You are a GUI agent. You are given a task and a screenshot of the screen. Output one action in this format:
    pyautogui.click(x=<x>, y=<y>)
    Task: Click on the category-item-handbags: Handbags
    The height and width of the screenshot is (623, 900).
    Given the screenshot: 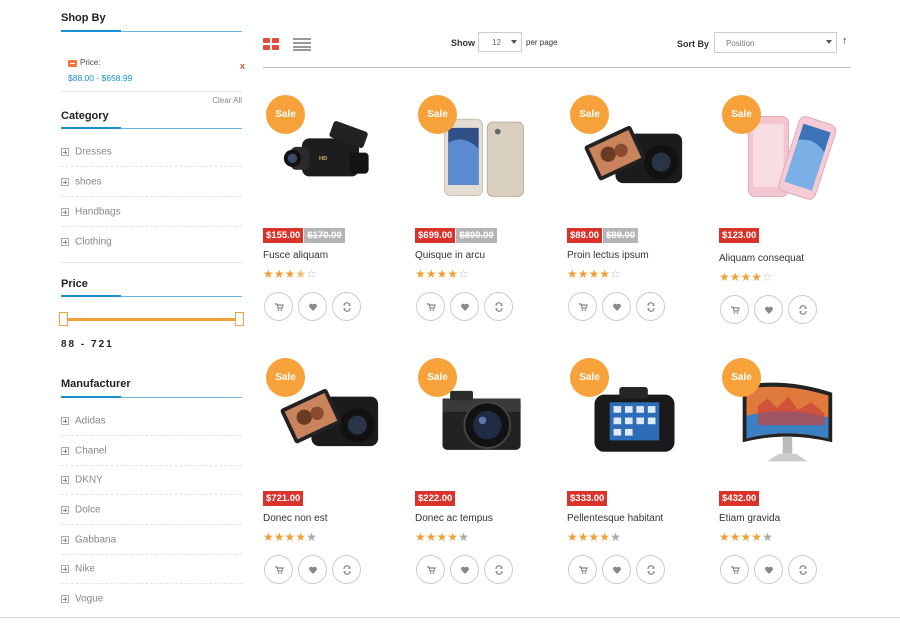 What is the action you would take?
    pyautogui.click(x=151, y=212)
    